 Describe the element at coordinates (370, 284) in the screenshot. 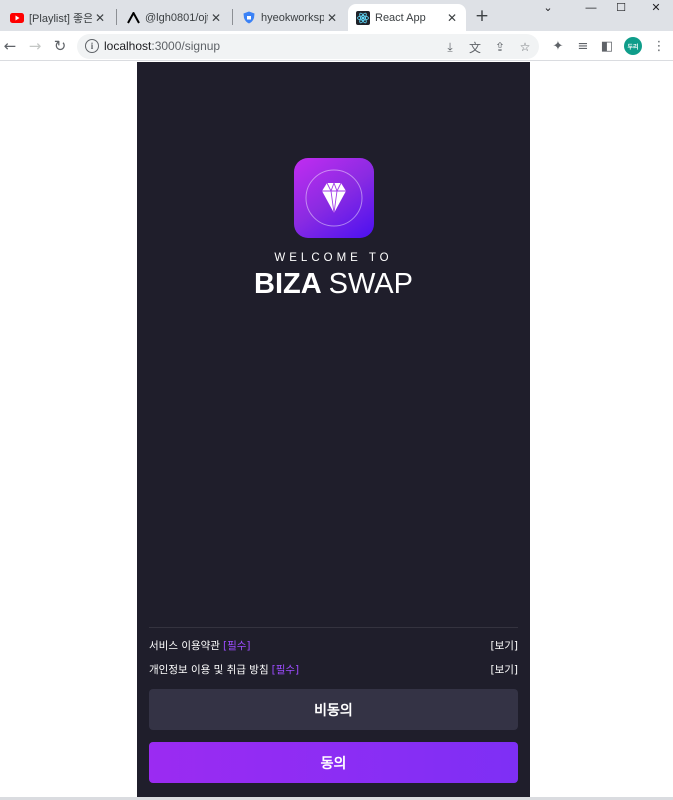

I see `brand-light: SWAP` at that location.